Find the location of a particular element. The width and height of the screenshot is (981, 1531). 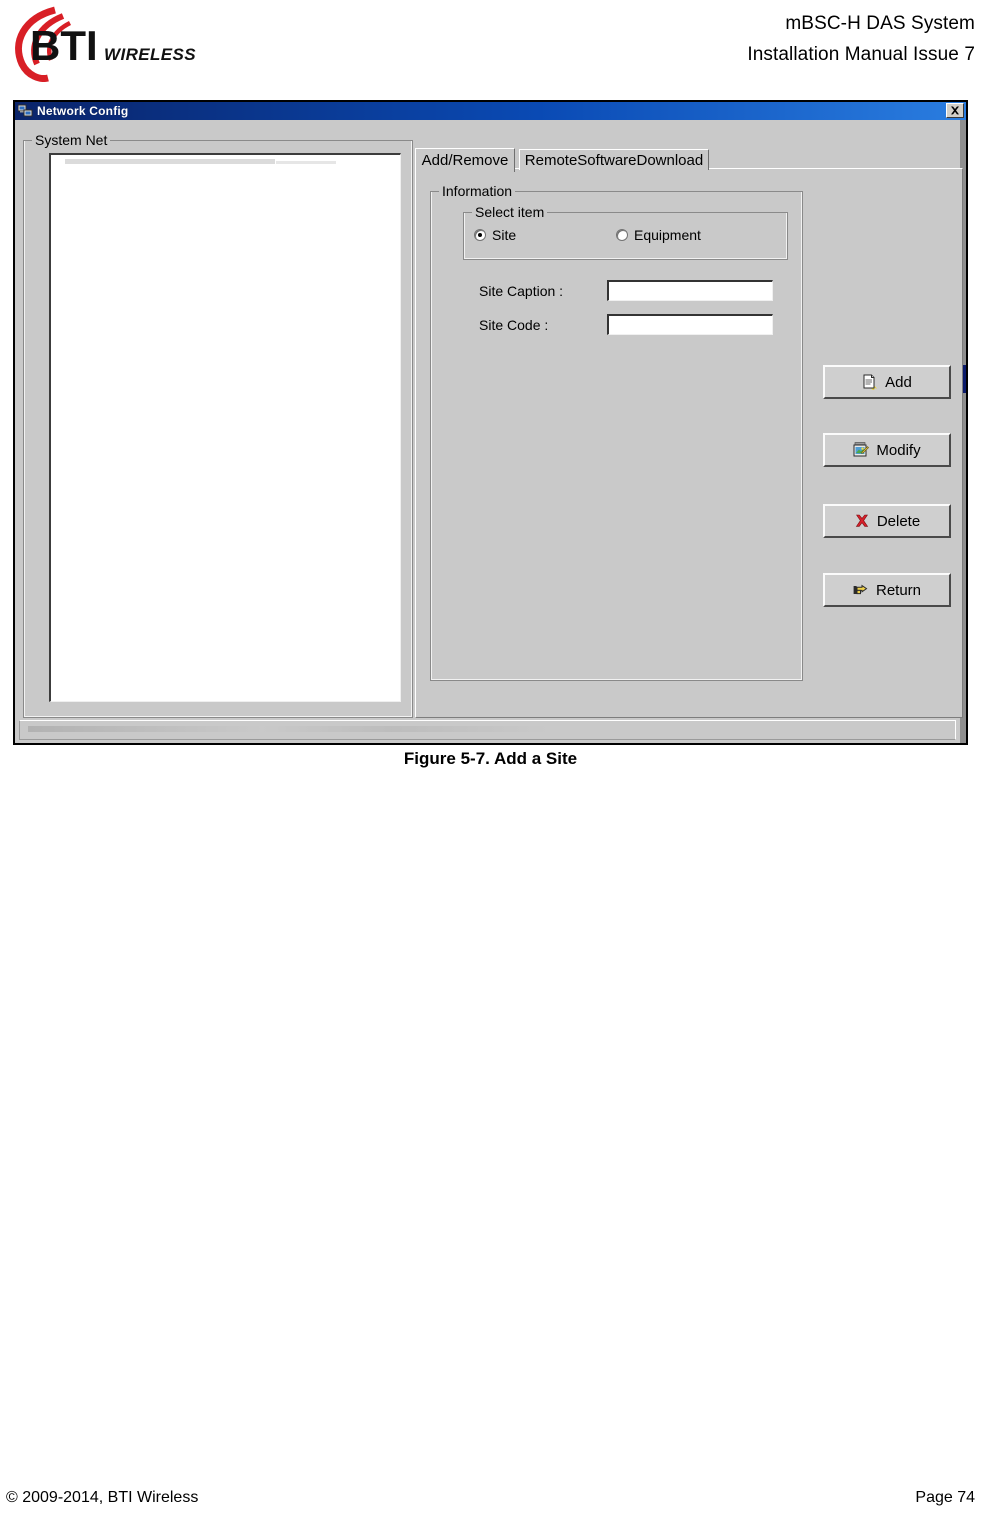

add-button-label: Add is located at coordinates (898, 382).